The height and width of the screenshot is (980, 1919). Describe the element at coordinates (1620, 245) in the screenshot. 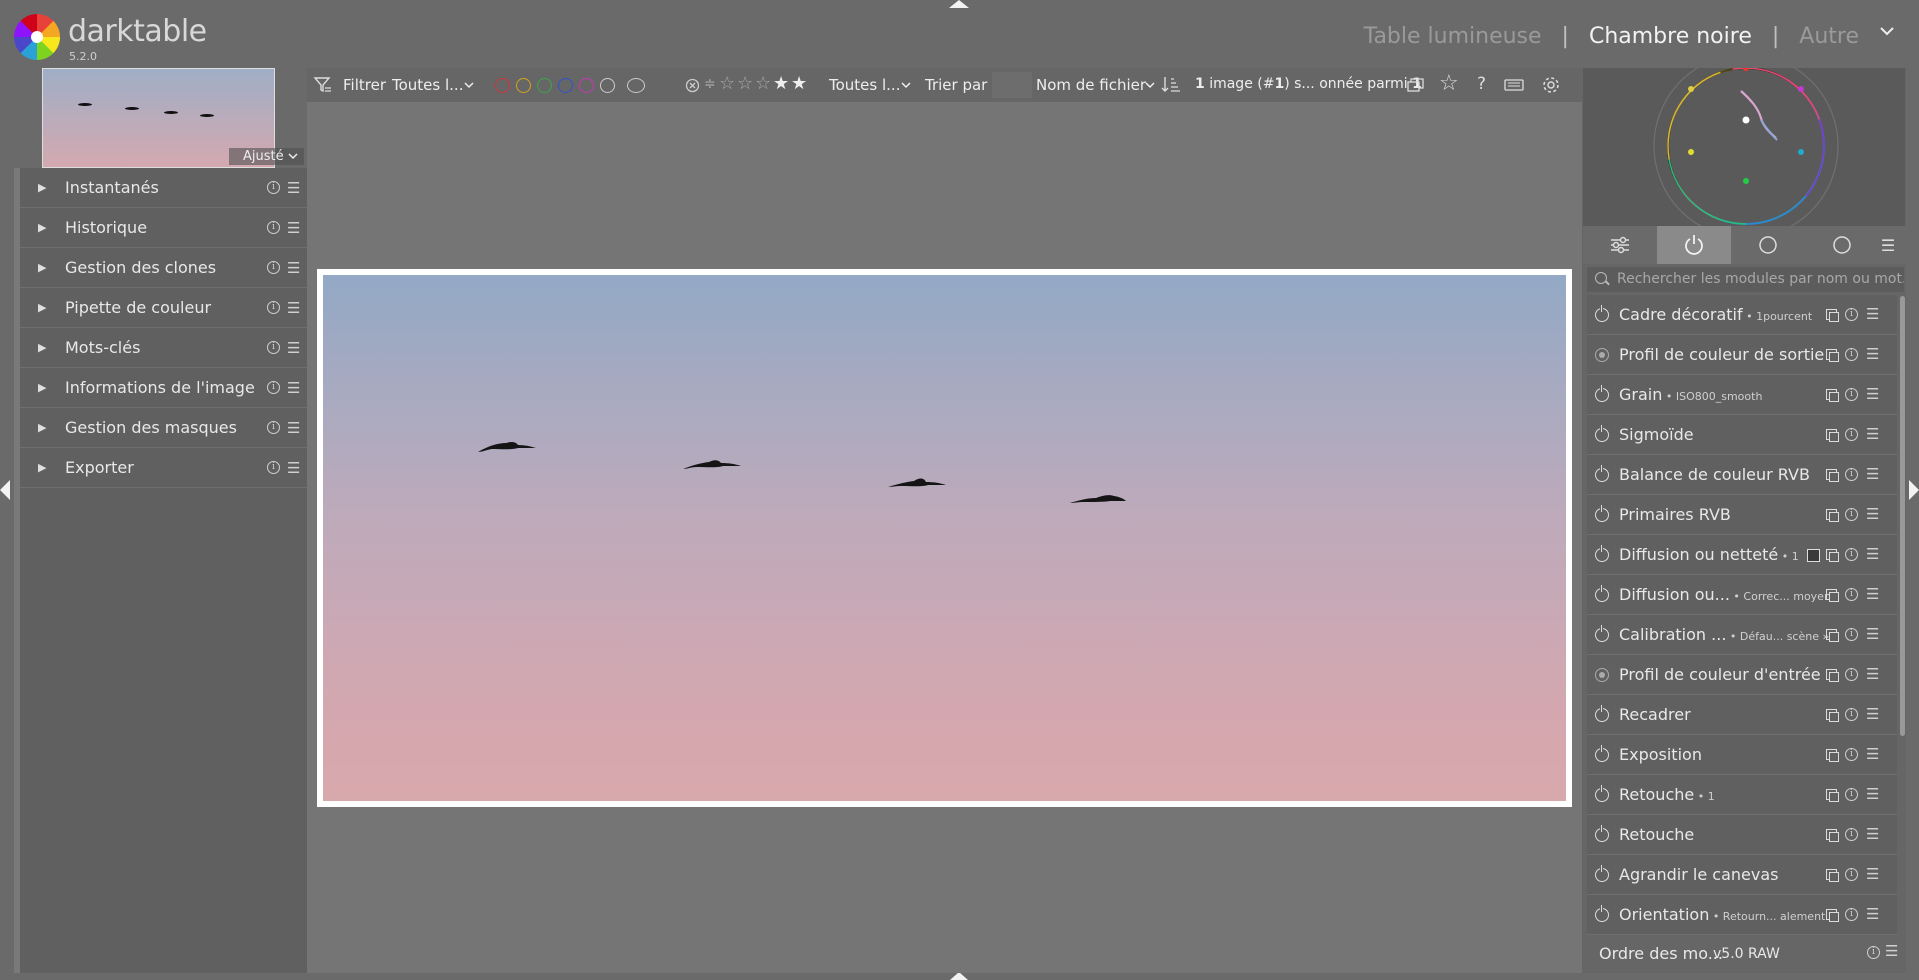

I see `tab-quick-access` at that location.